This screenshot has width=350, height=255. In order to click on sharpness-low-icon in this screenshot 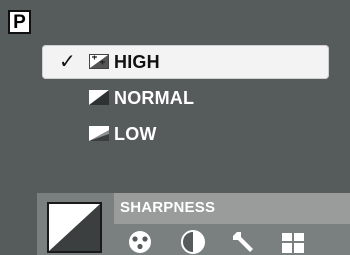, I will do `click(99, 133)`.